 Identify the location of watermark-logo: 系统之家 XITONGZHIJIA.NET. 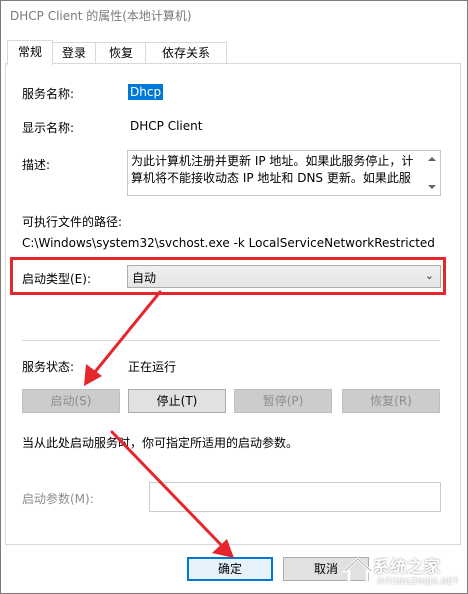
(404, 571).